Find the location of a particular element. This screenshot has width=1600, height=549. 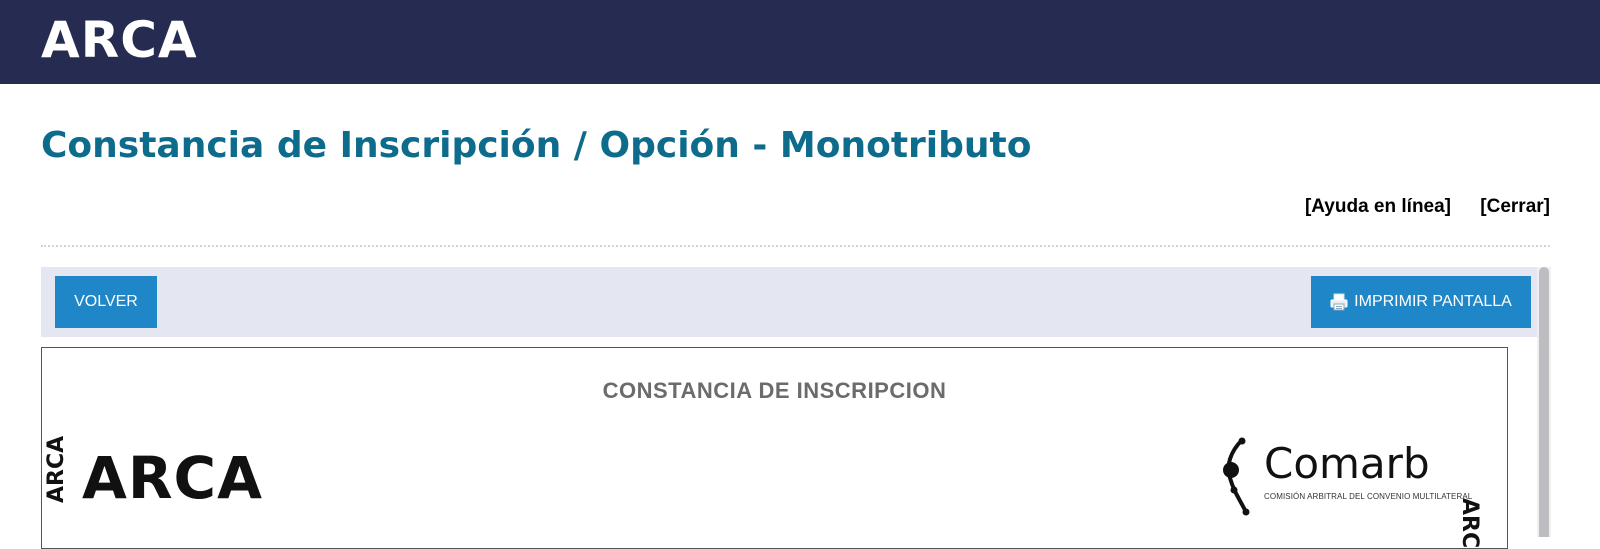

document-arca-logo: ARCA is located at coordinates (173, 478).